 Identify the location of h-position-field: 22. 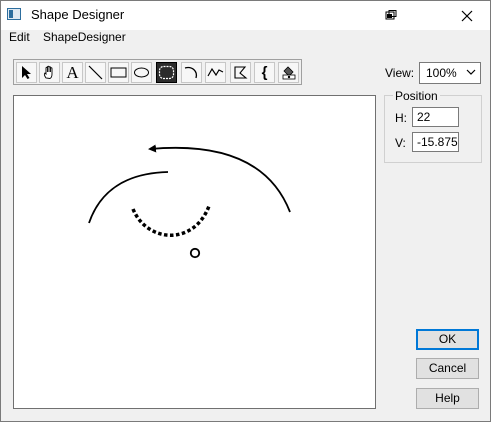
(435, 117).